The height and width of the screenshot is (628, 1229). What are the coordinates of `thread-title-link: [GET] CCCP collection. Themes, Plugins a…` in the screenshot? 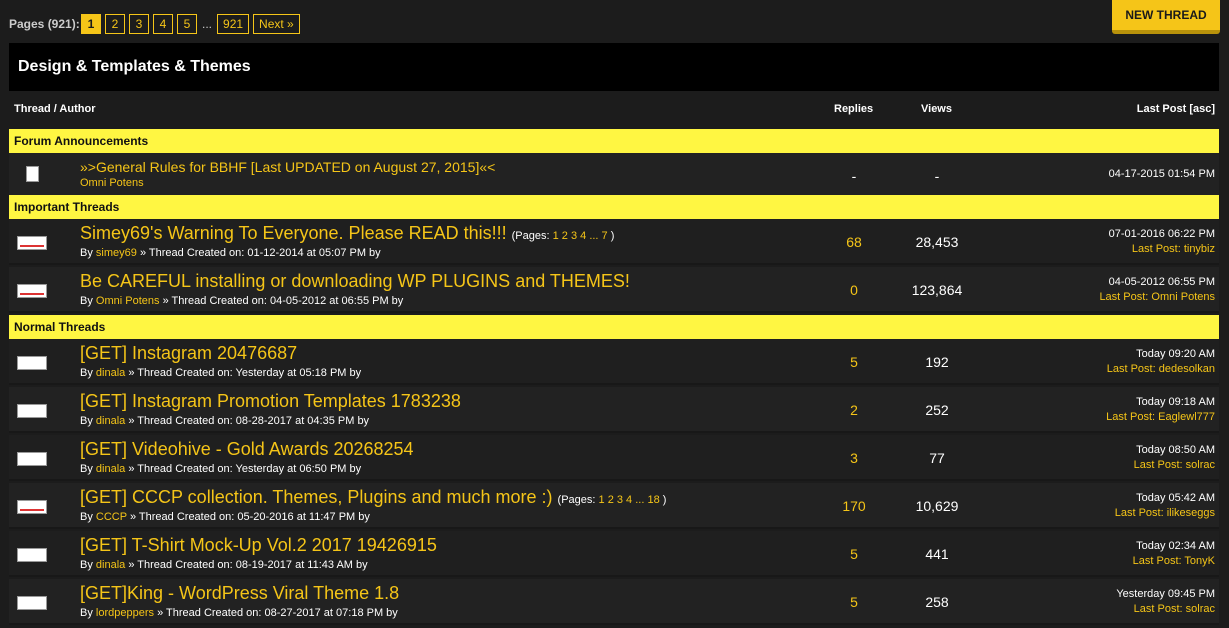 It's located at (316, 497).